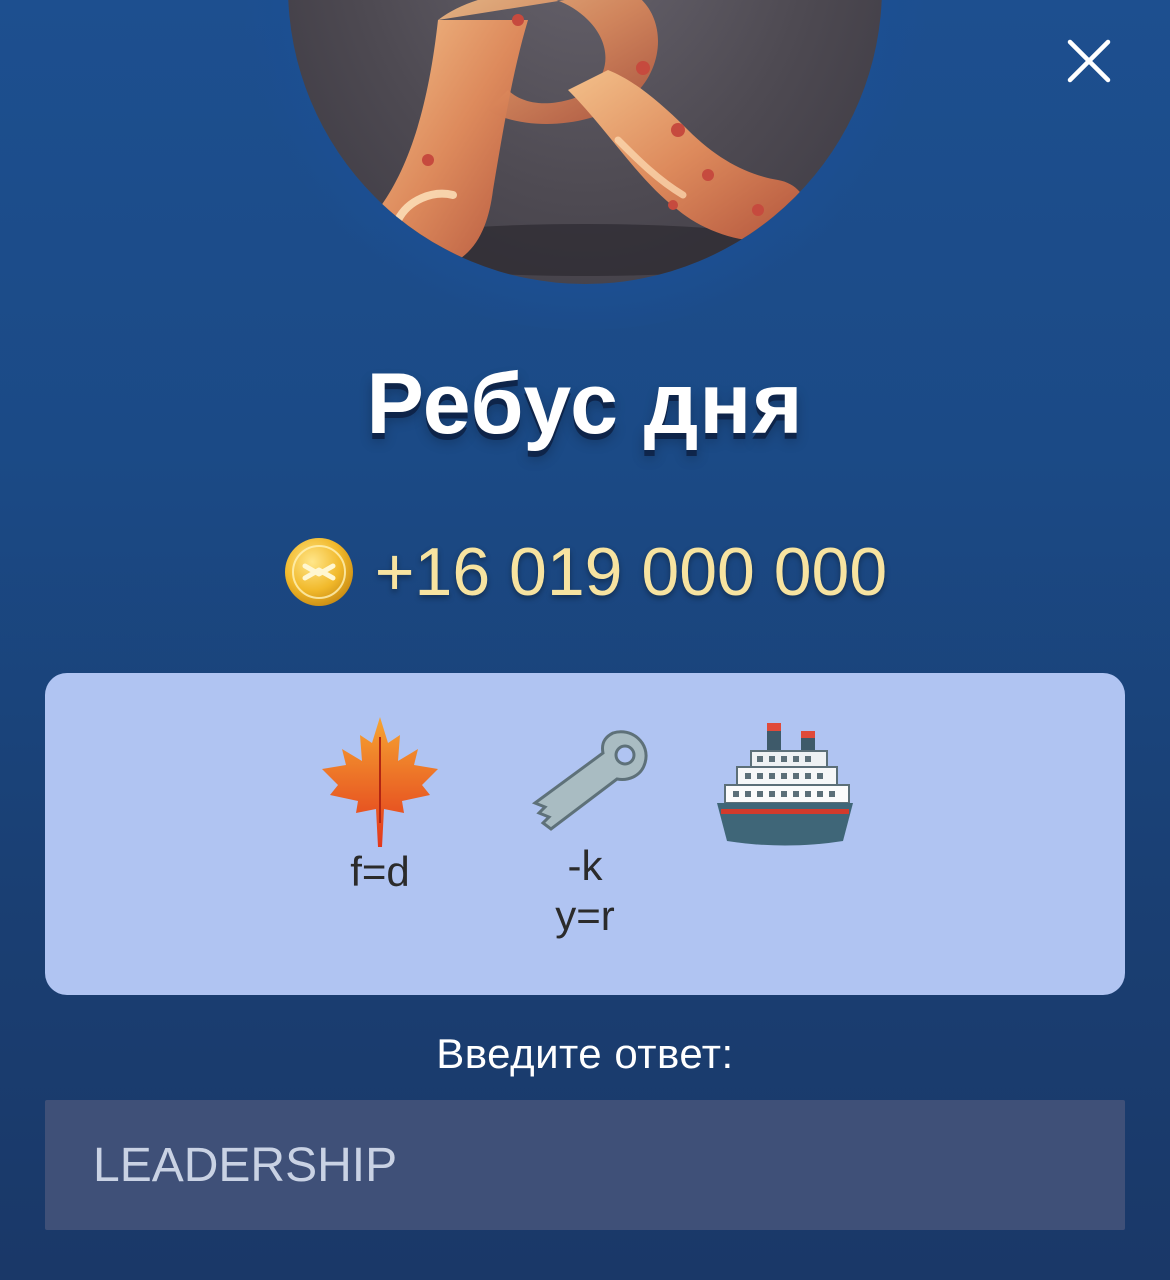 Image resolution: width=1170 pixels, height=1280 pixels. I want to click on letter-r-balloon-icon, so click(585, 138).